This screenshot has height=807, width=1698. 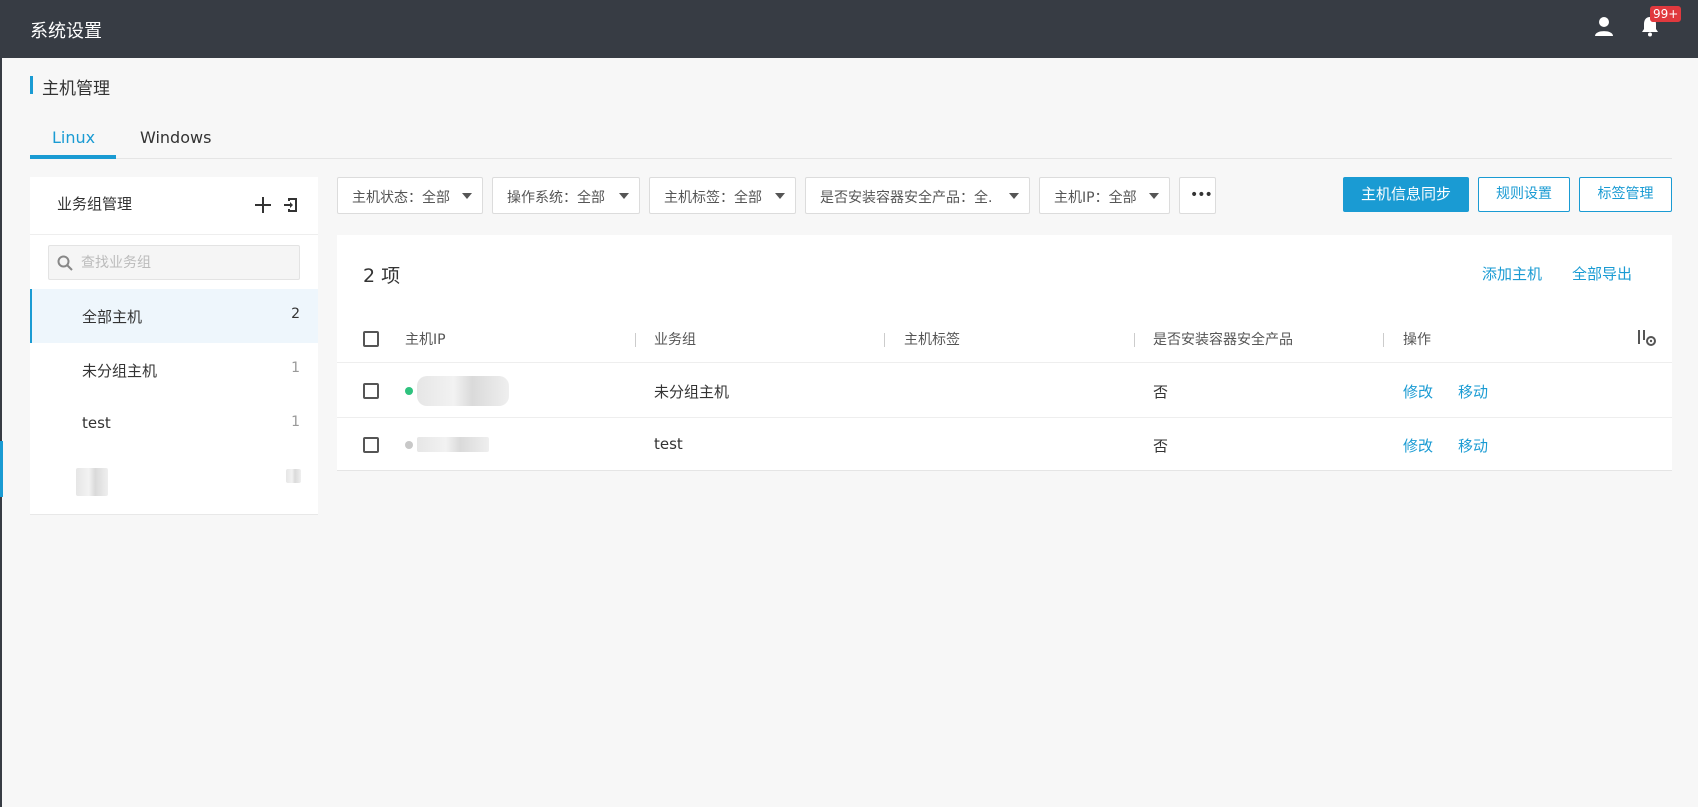 What do you see at coordinates (851, 141) in the screenshot?
I see `os-tabs: Linux Windows` at bounding box center [851, 141].